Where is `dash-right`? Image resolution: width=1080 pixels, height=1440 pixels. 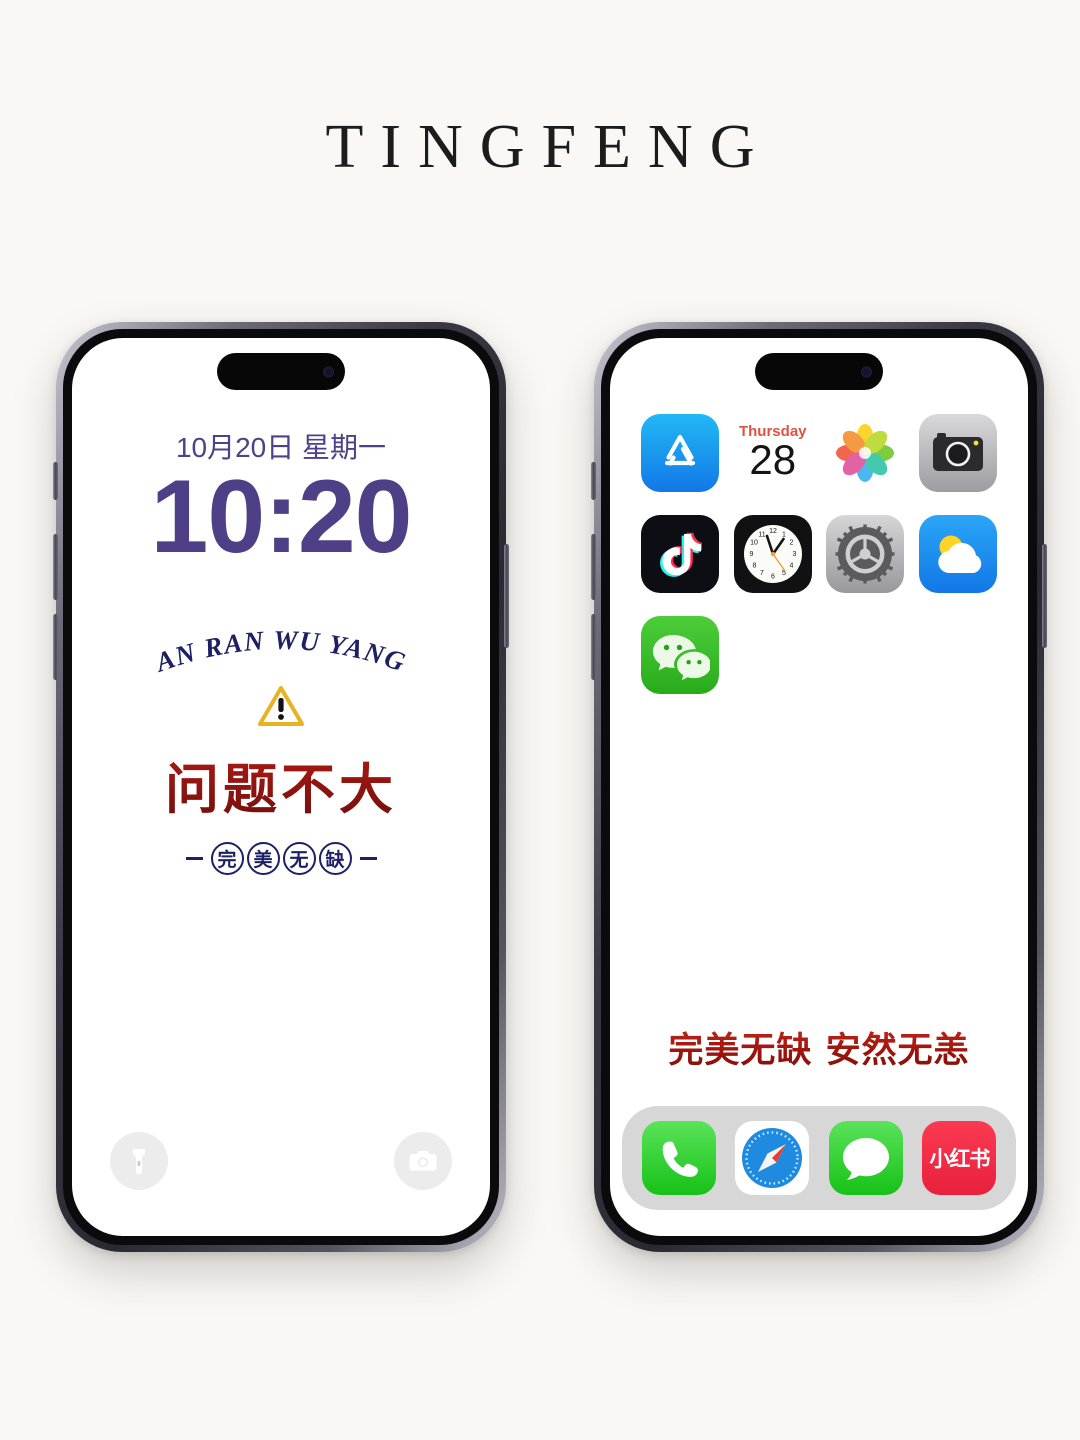 dash-right is located at coordinates (368, 858).